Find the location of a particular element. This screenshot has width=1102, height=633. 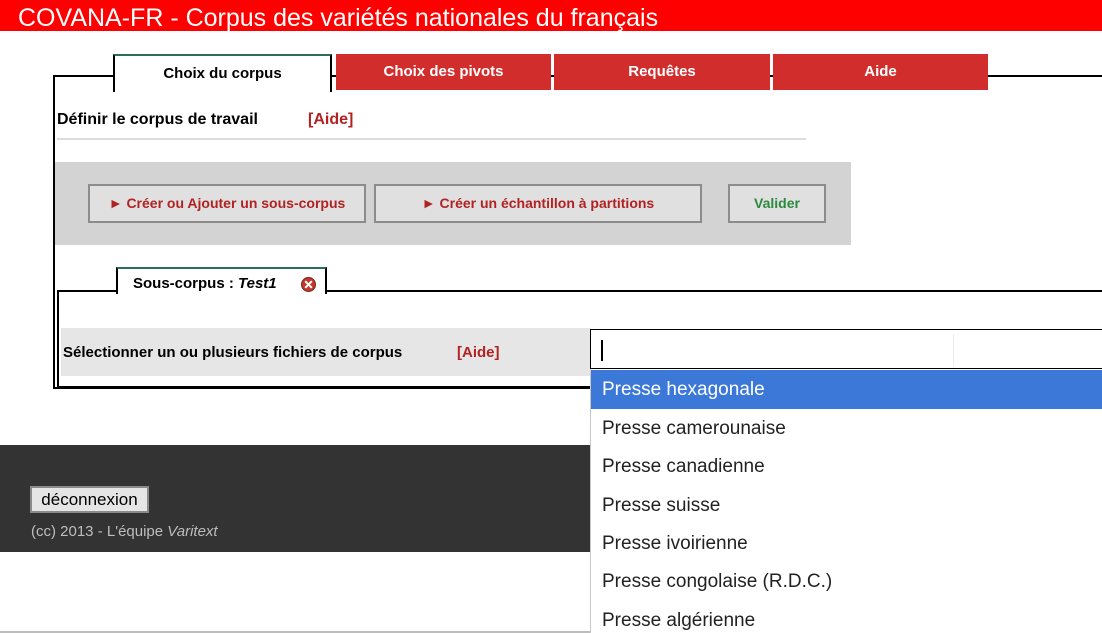

subcorpus-tab: Sous-corpus : Test1 is located at coordinates (221, 280).